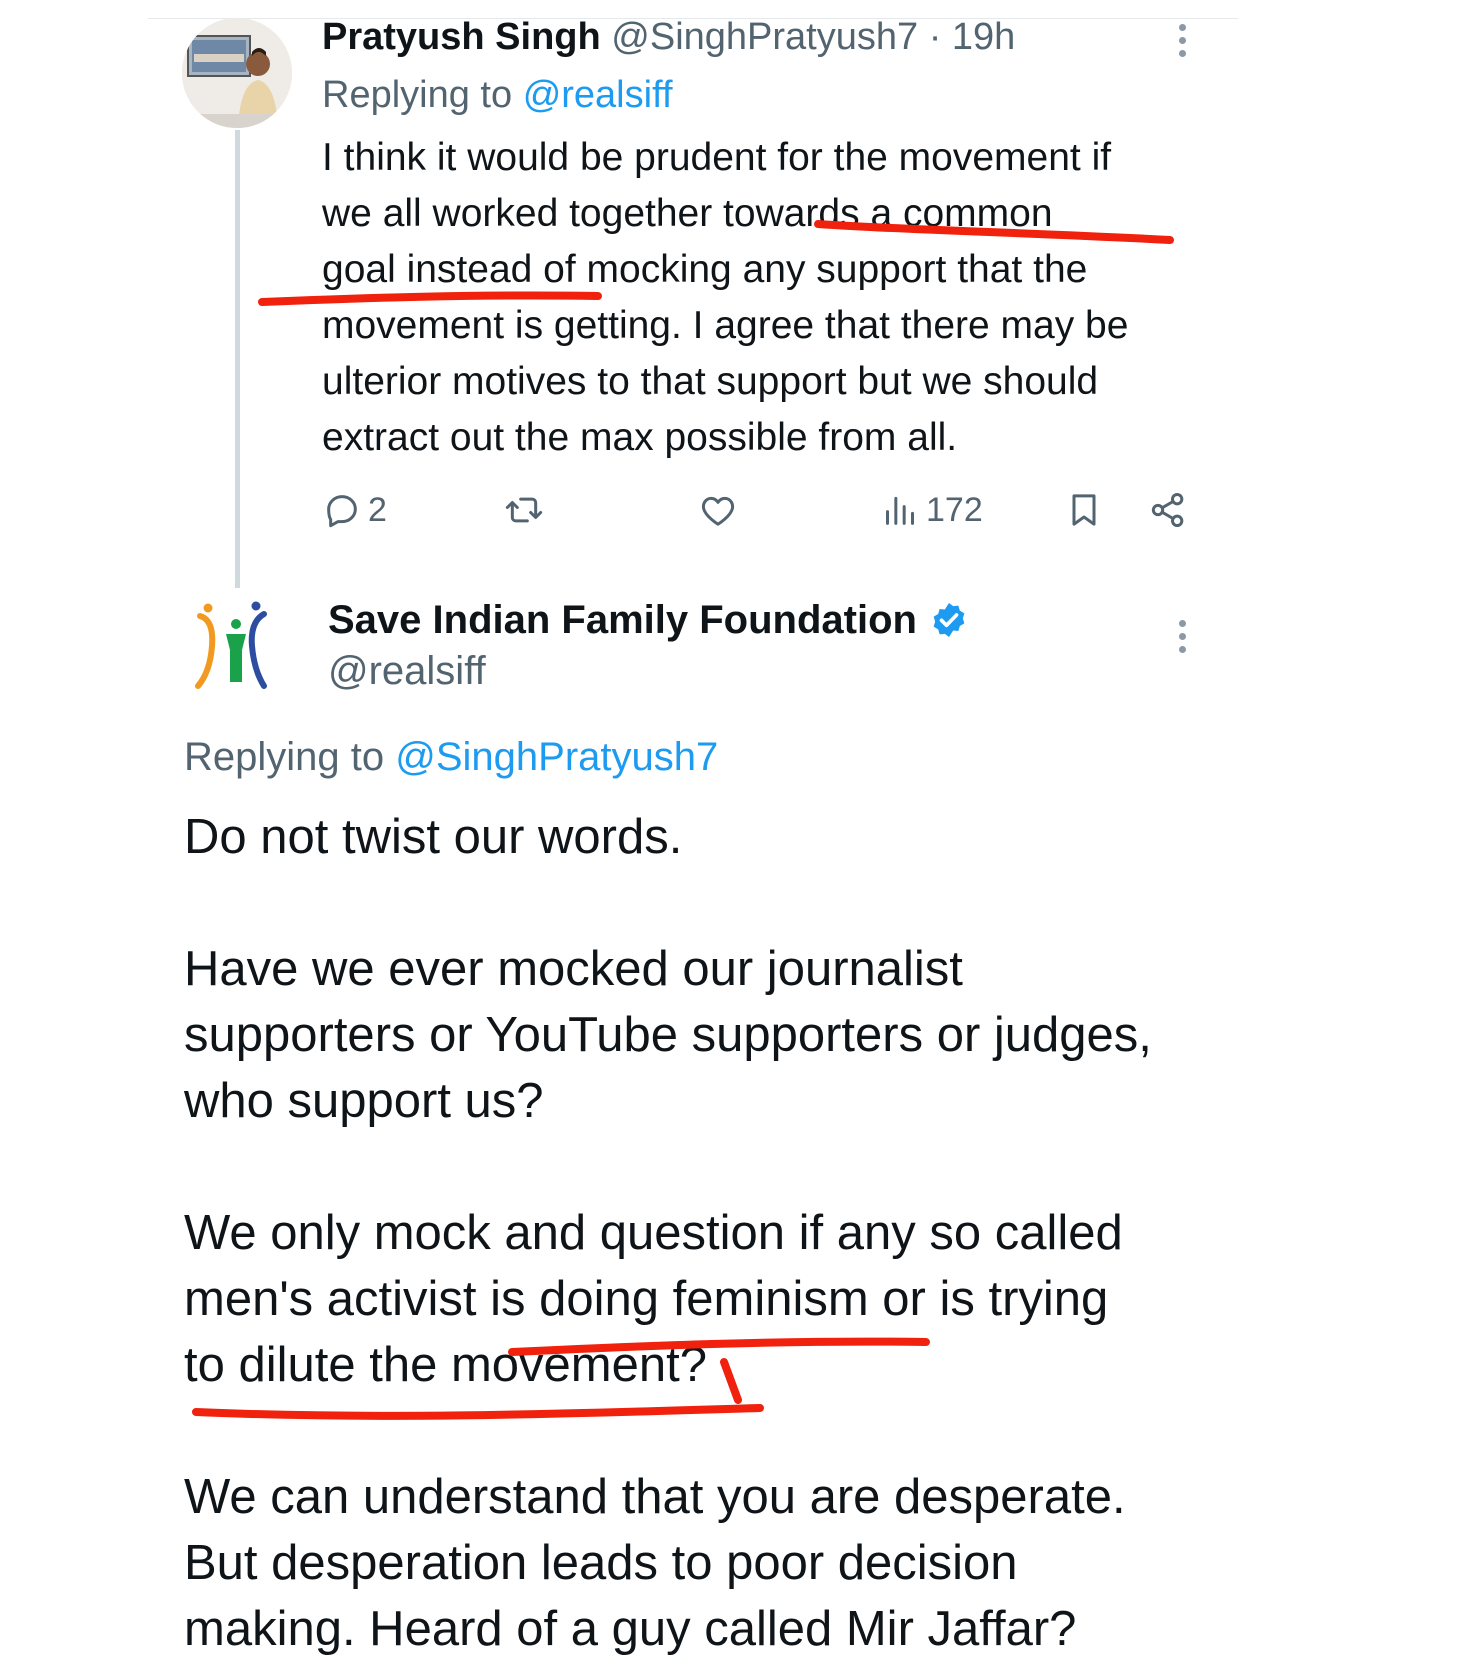 This screenshot has width=1481, height=1667. I want to click on author-handle: @realsiff, so click(407, 671).